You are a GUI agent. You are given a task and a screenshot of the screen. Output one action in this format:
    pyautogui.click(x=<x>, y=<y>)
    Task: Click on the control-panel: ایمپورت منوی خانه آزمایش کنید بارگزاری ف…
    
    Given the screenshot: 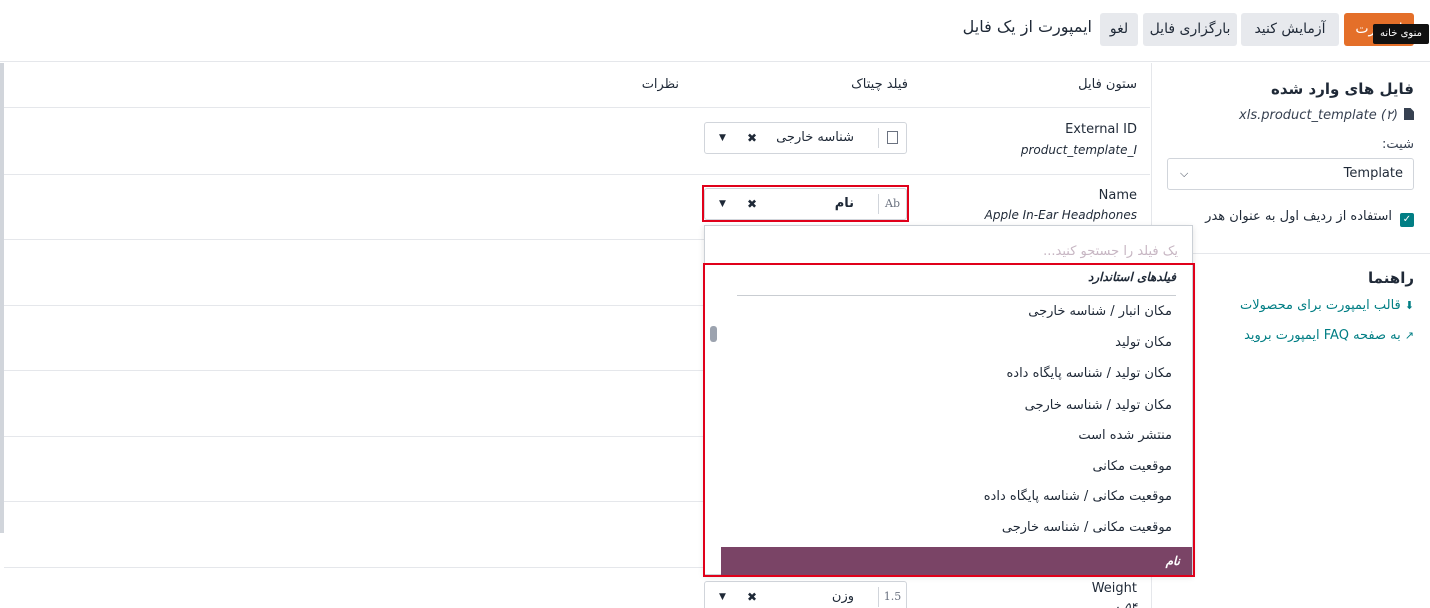 What is the action you would take?
    pyautogui.click(x=715, y=31)
    